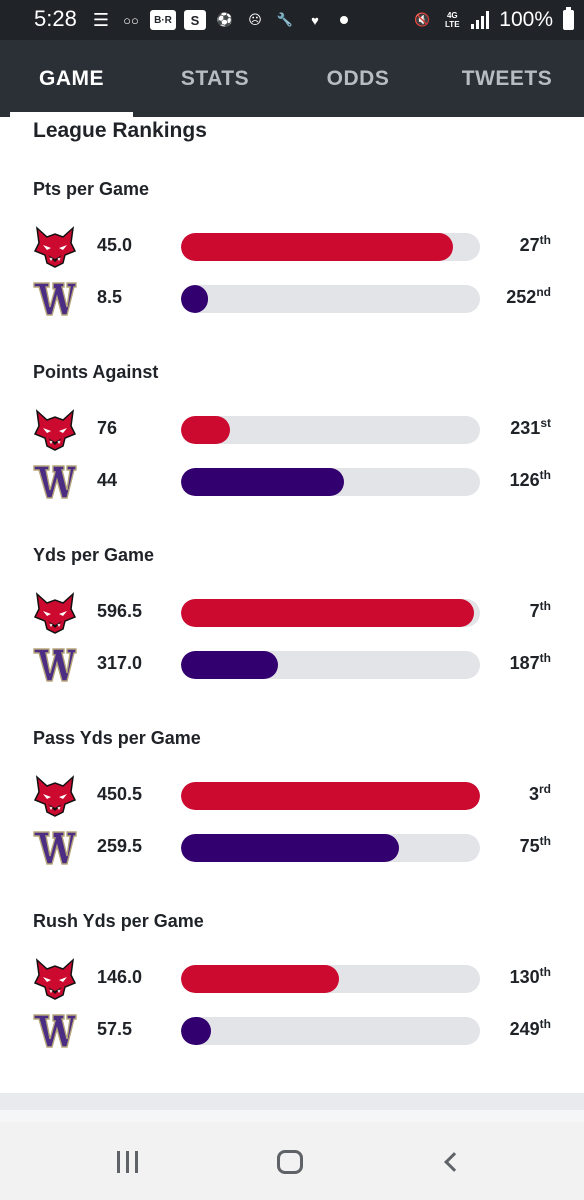  What do you see at coordinates (215, 78) in the screenshot?
I see `tab-stats: STATS` at bounding box center [215, 78].